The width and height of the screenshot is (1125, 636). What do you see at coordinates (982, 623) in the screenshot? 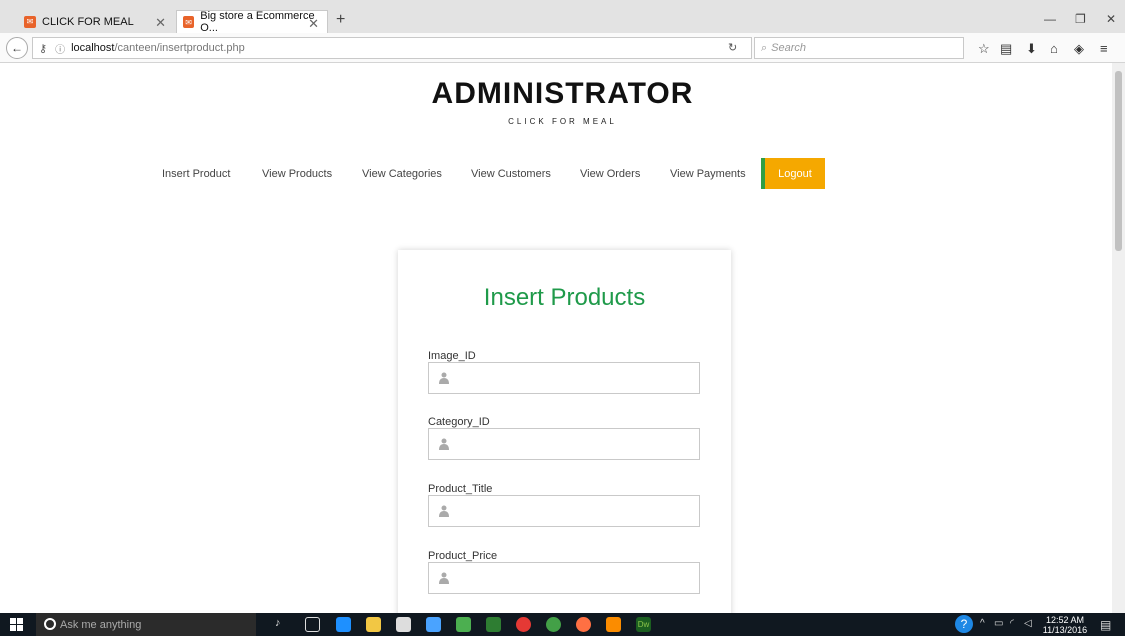
I see `chevron-up-icon: ^` at bounding box center [982, 623].